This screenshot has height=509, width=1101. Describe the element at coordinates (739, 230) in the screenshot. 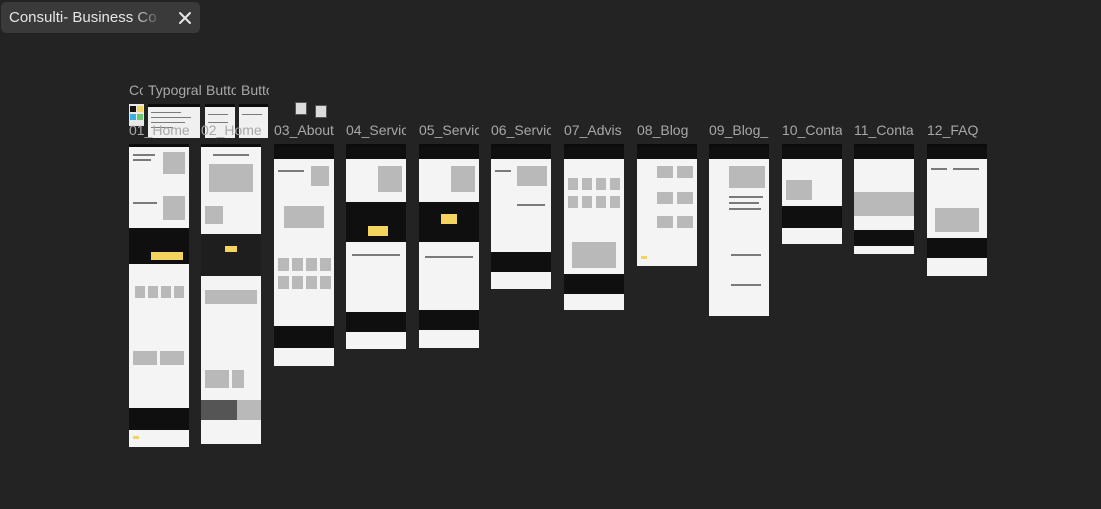

I see `frame-09-blog` at that location.